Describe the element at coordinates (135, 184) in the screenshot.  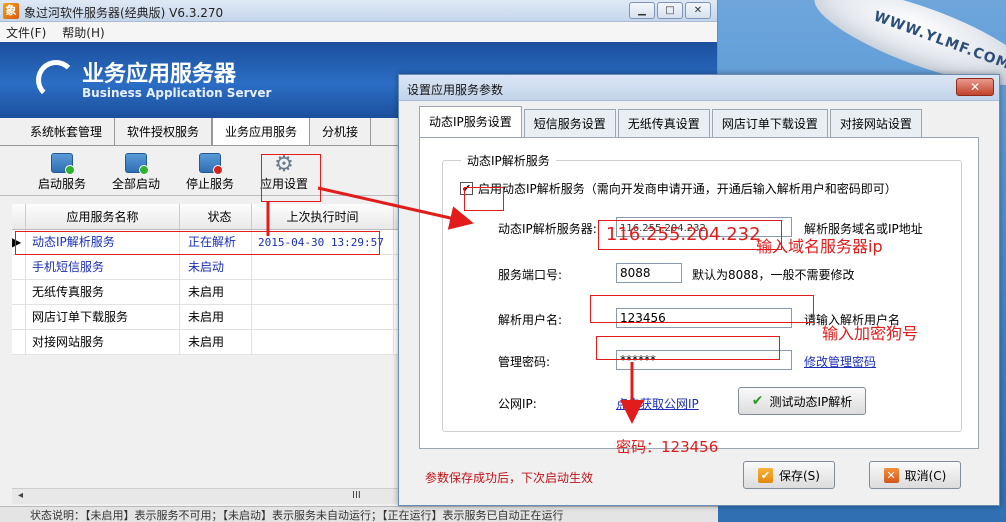
I see `start-all-label: 全部启动` at that location.